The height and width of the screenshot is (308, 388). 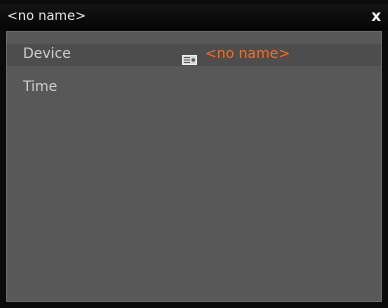 I want to click on device-label: Device, so click(x=47, y=54).